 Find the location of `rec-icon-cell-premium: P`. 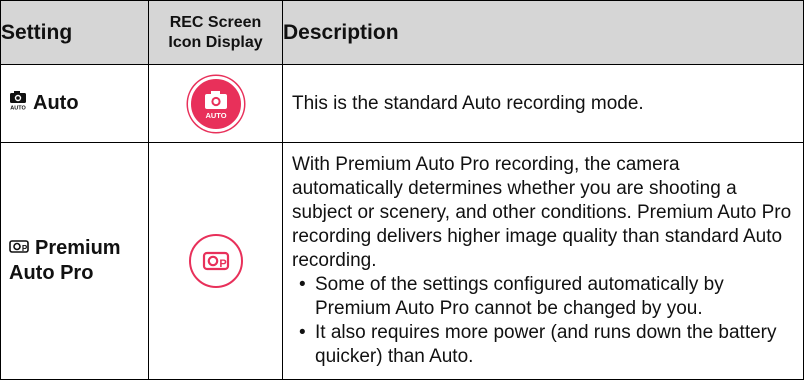

rec-icon-cell-premium: P is located at coordinates (215, 261).